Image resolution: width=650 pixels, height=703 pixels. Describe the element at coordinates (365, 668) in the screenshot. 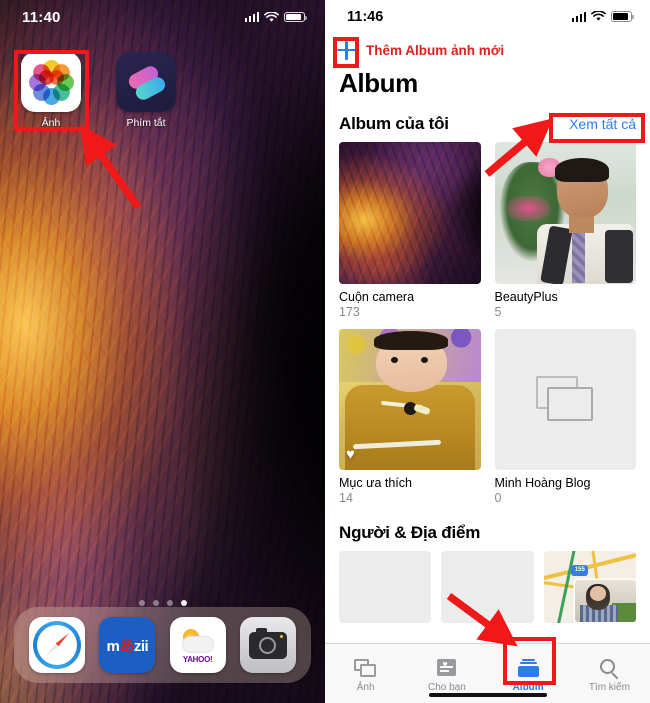

I see `photos-stack-icon` at that location.